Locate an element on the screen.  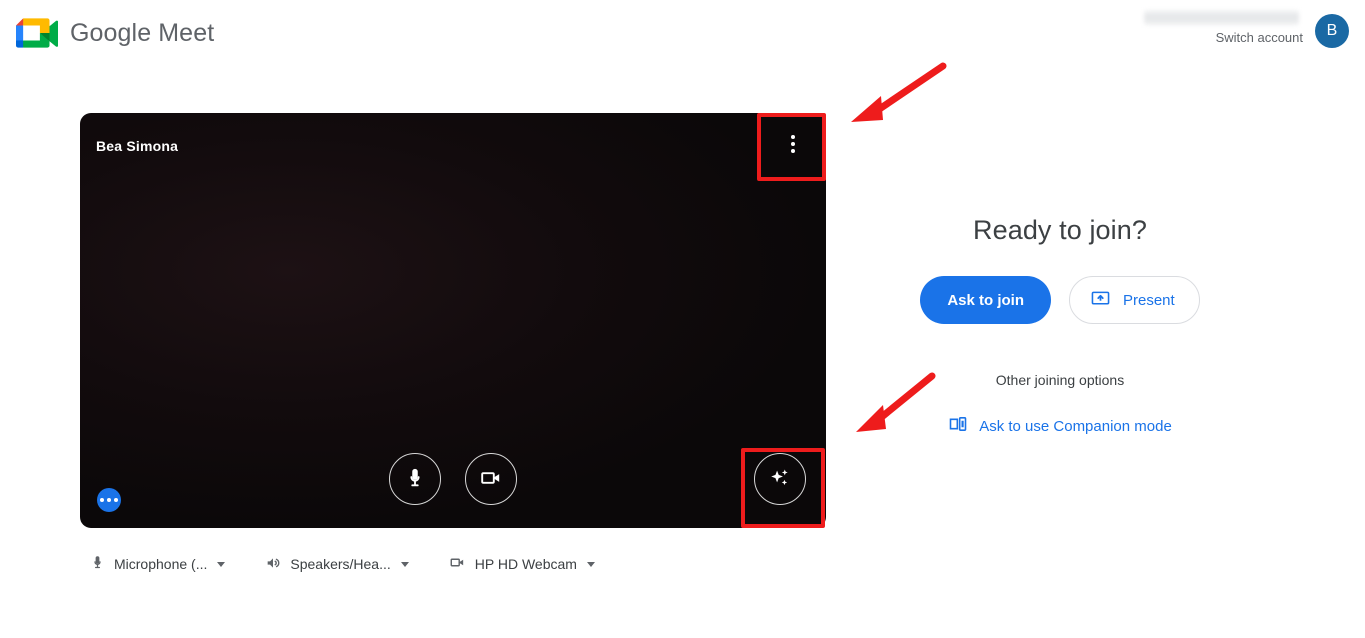
toggle-microphone-button is located at coordinates (415, 479).